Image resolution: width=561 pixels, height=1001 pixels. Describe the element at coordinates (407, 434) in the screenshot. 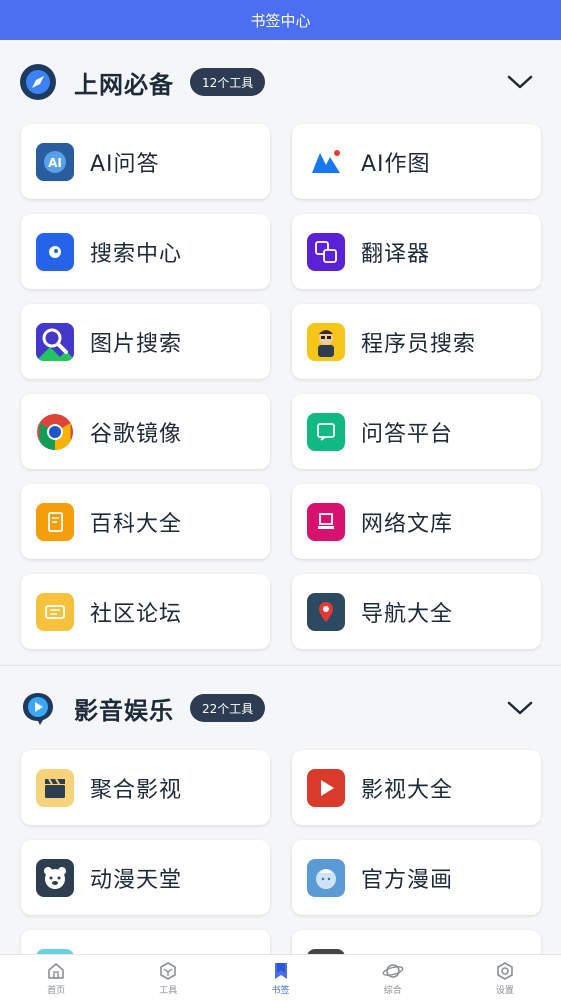

I see `tool-label: 问答平台` at that location.